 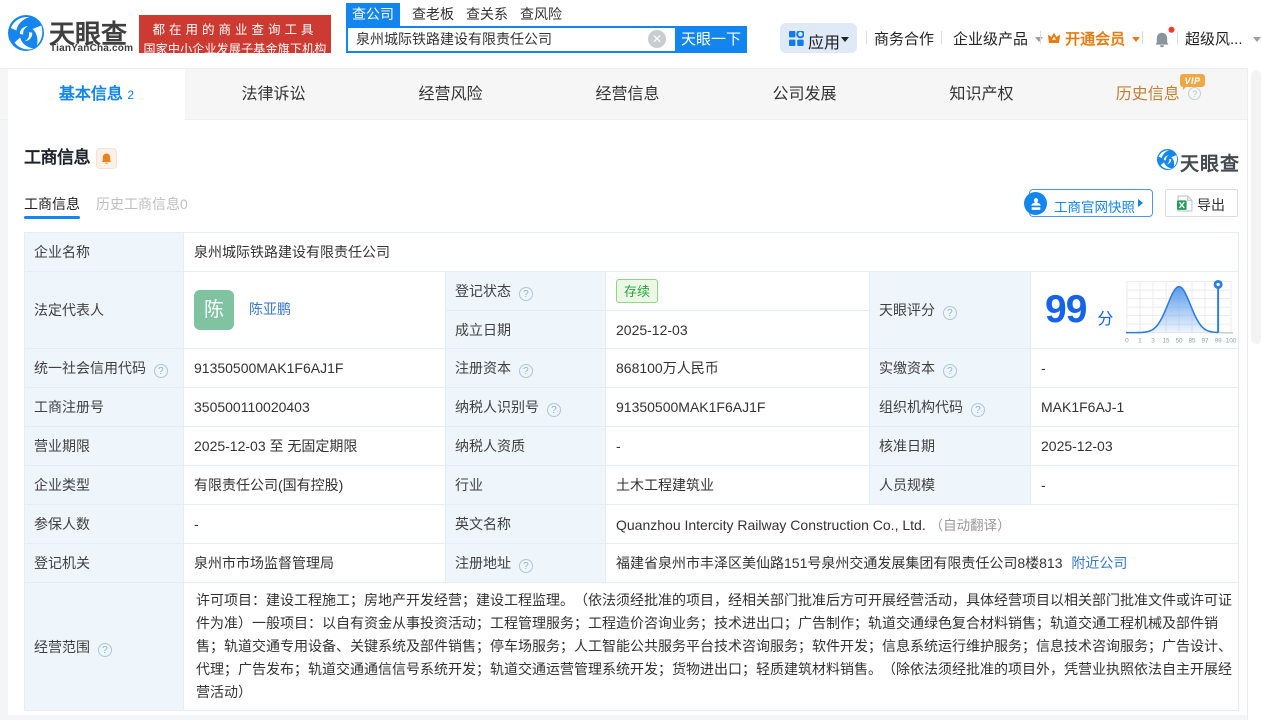 What do you see at coordinates (1167, 340) in the screenshot?
I see `svg-text: 15` at bounding box center [1167, 340].